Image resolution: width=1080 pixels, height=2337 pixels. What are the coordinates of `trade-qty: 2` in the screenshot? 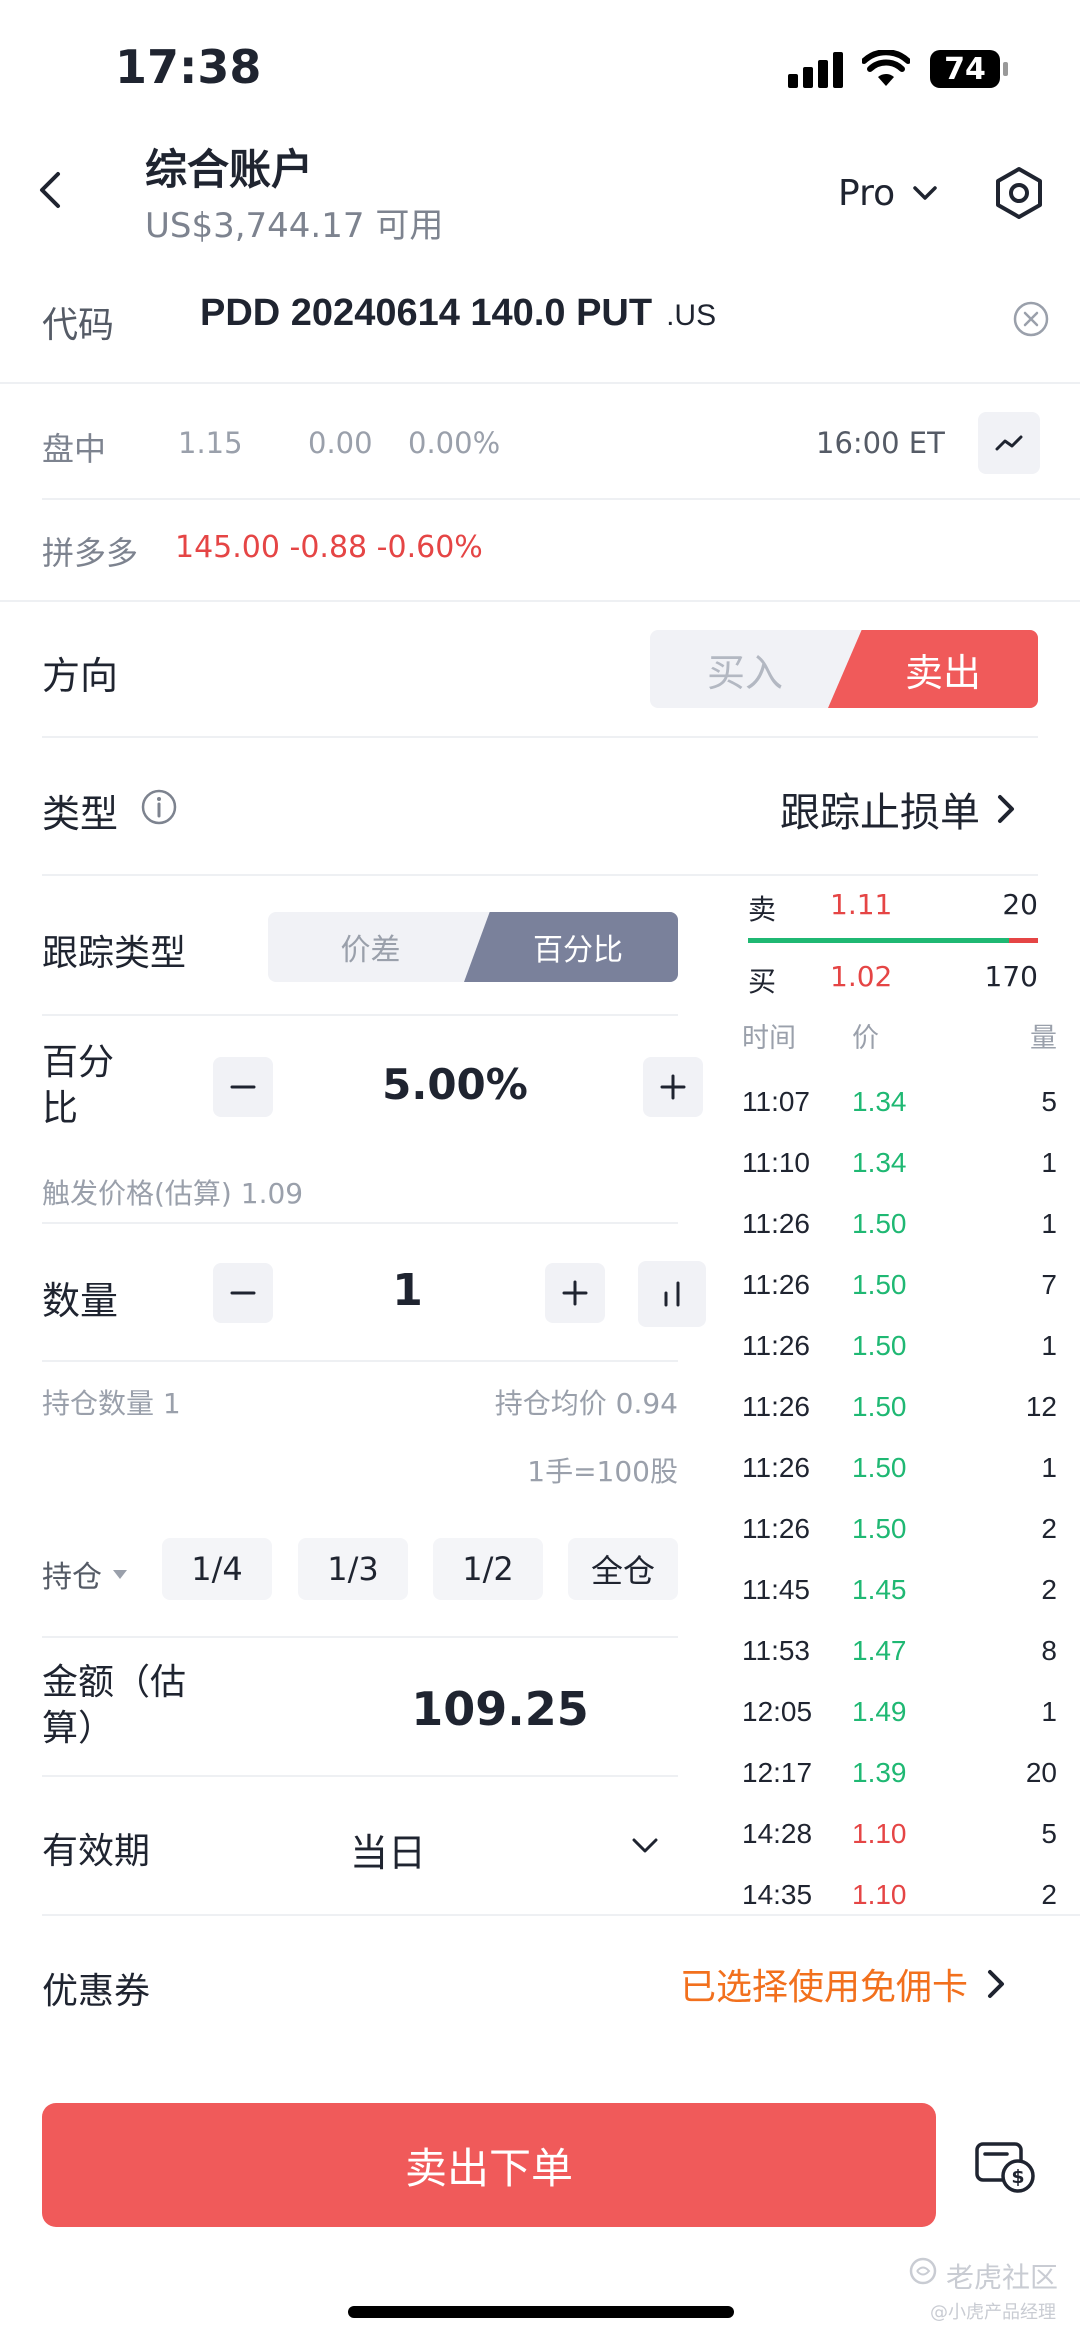 It's located at (1049, 1894).